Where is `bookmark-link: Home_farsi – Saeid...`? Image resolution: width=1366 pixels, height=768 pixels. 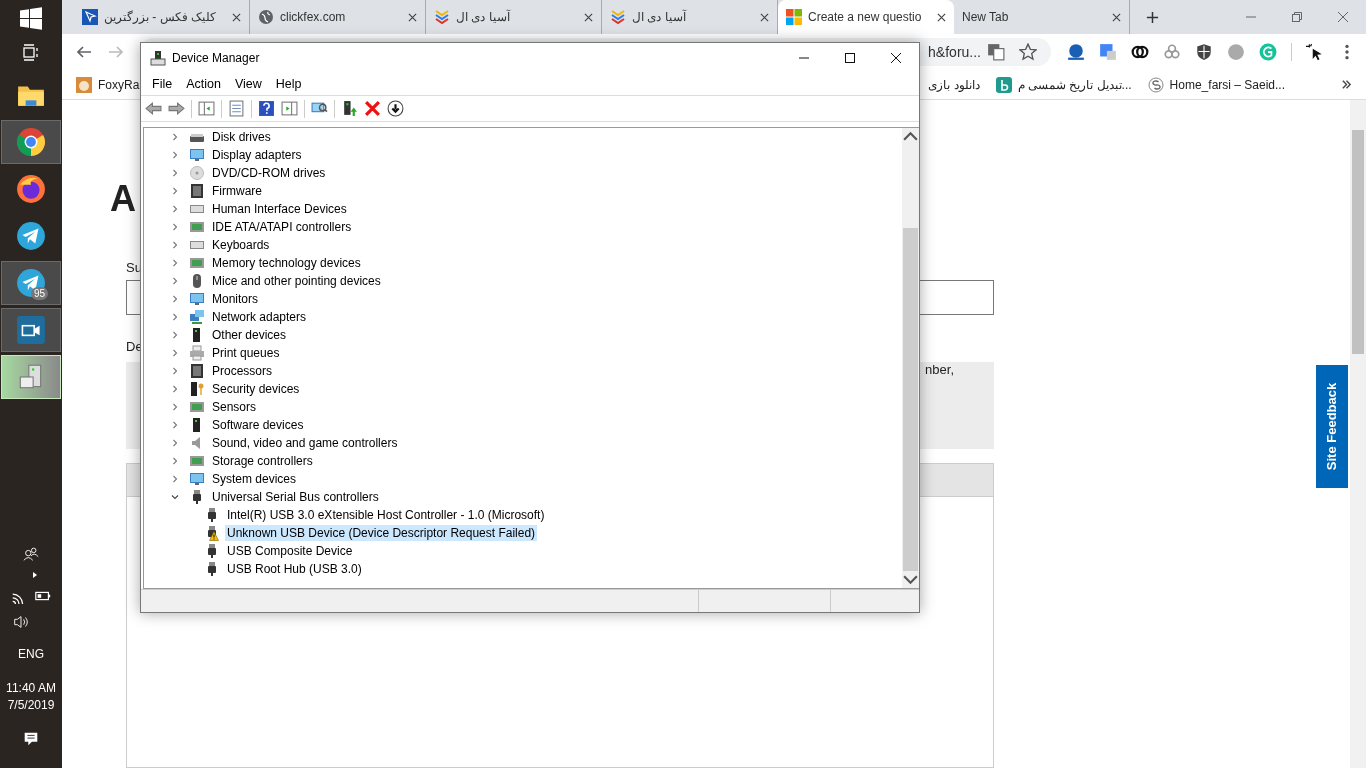
bookmark-link: Home_farsi – Saeid... is located at coordinates (1216, 84).